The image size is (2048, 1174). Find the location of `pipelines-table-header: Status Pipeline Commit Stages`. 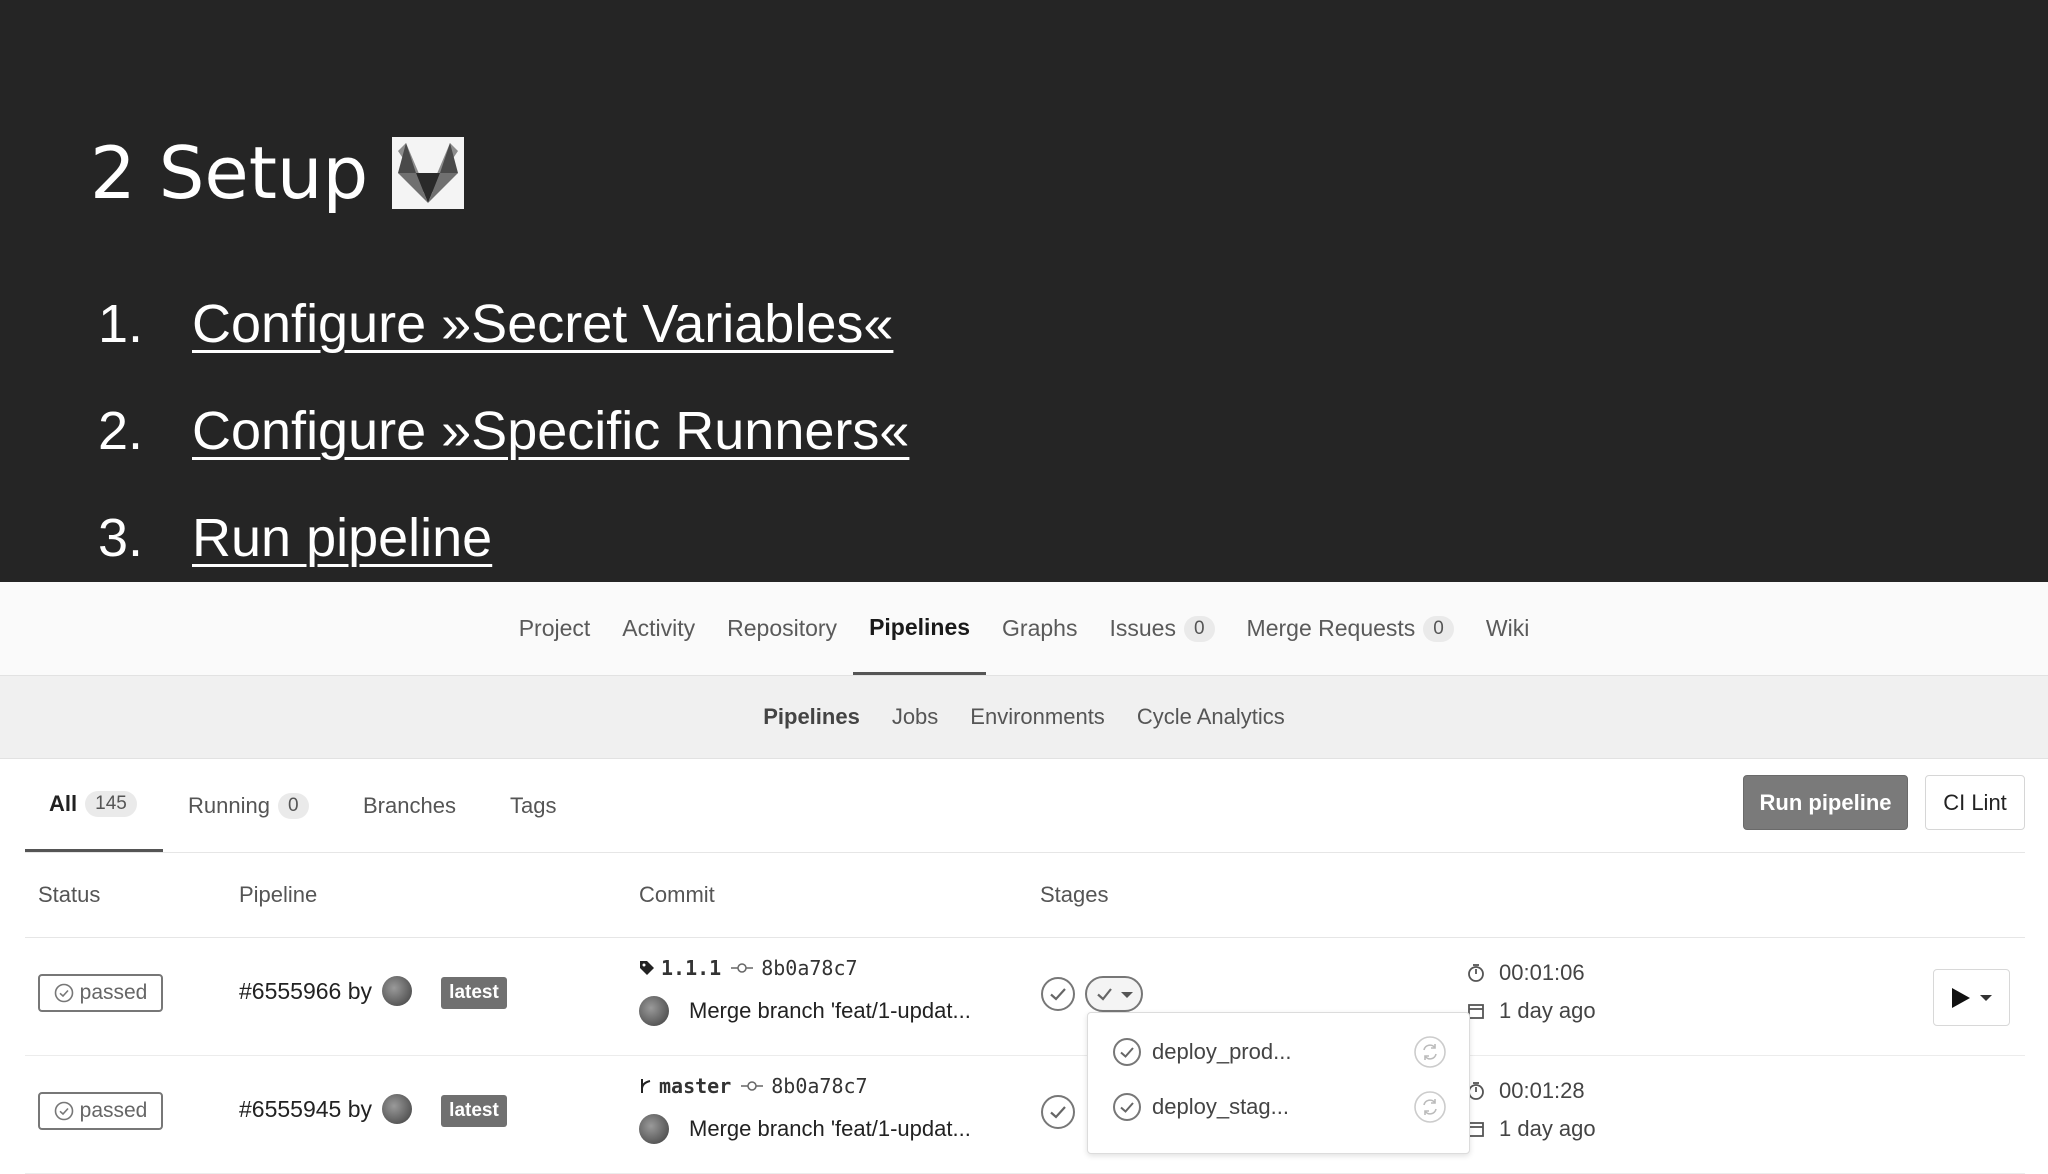

pipelines-table-header: Status Pipeline Commit Stages is located at coordinates (1025, 895).